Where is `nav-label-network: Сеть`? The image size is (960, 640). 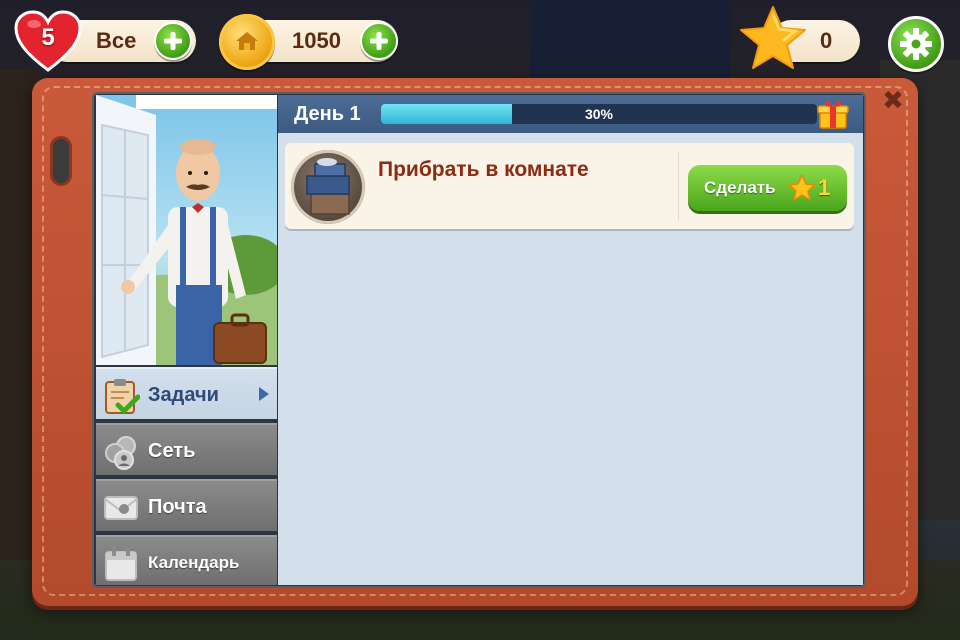 nav-label-network: Сеть is located at coordinates (172, 451).